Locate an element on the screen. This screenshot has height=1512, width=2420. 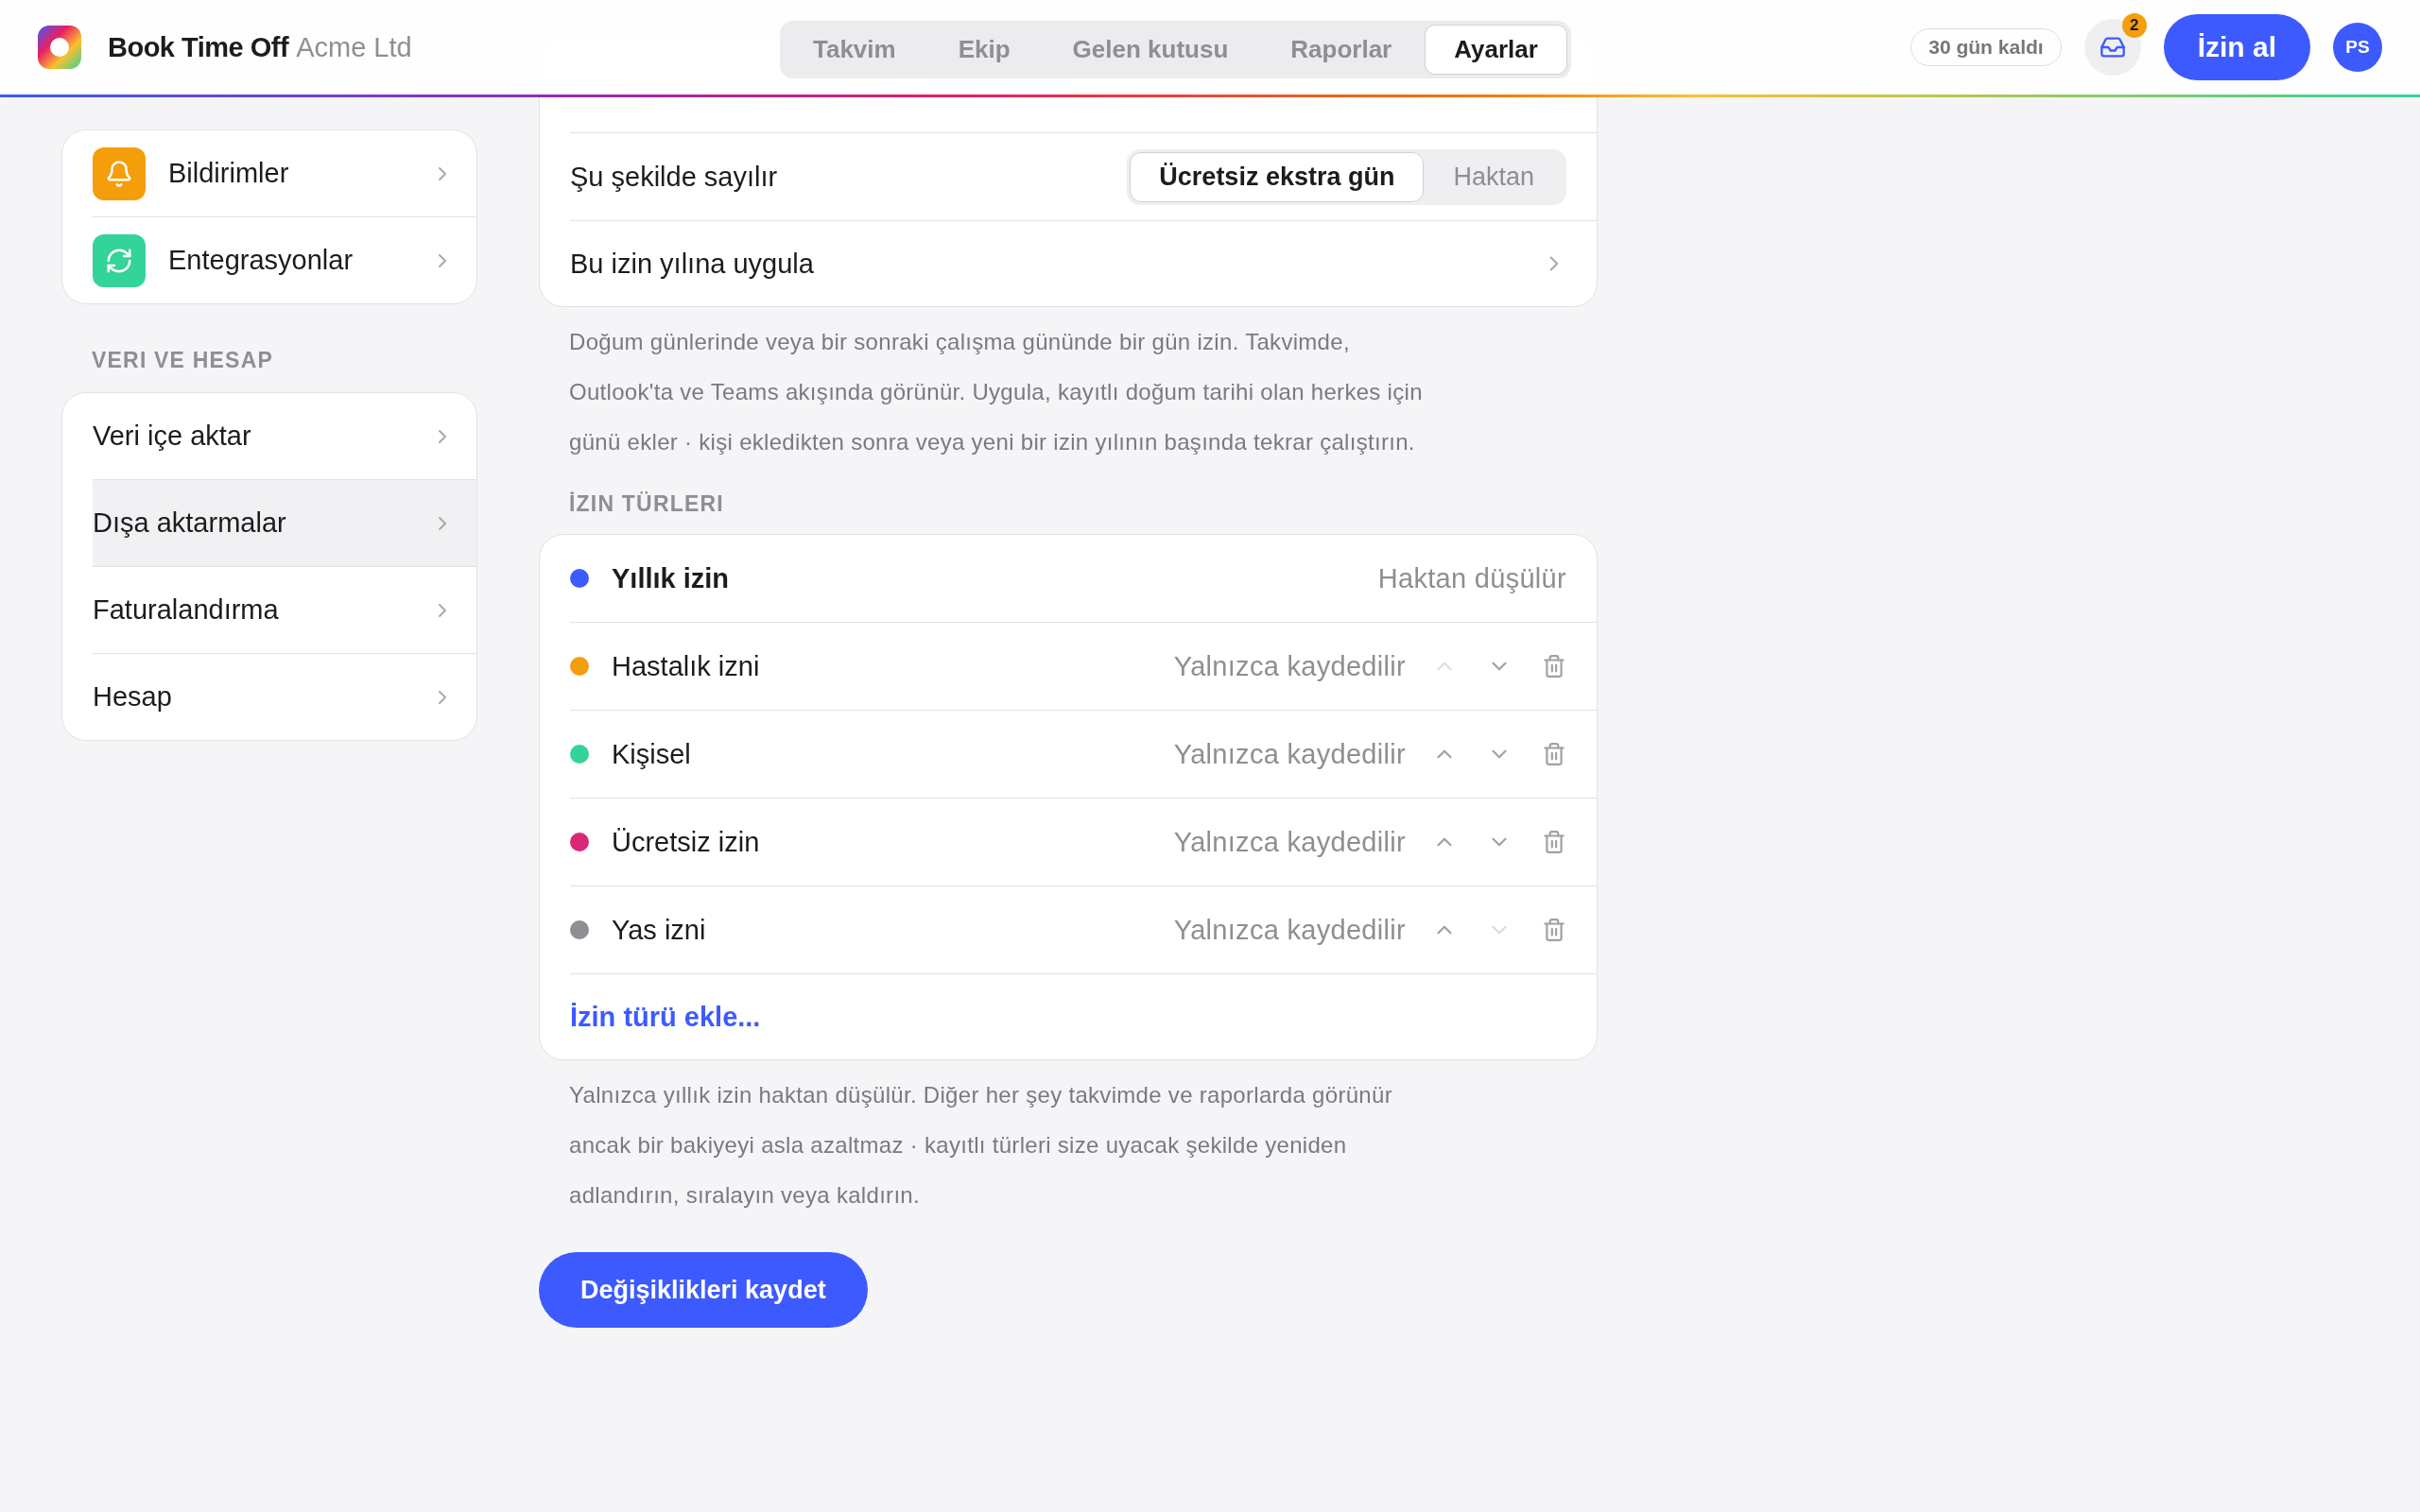
item-label: Bildirimler is located at coordinates (229, 173).